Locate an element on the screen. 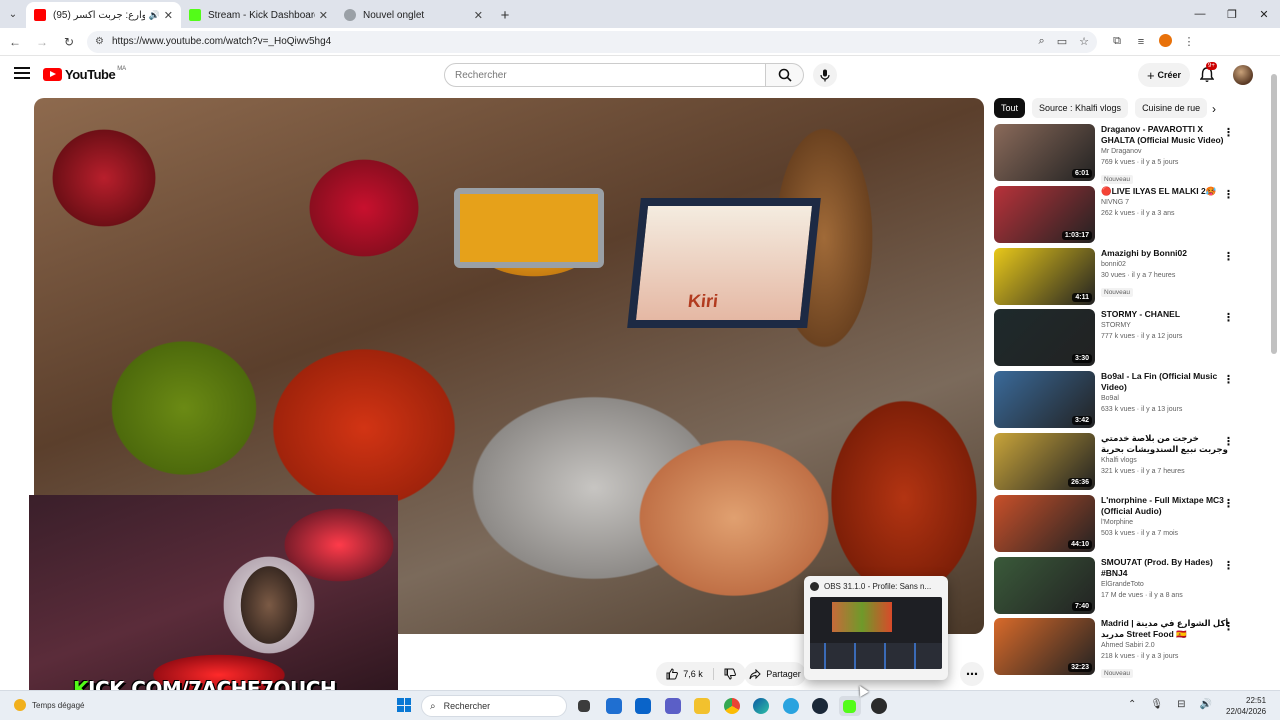  video-title: 🔴LIVE ILYAS EL MALKI 2🥵 is located at coordinates (1165, 191).